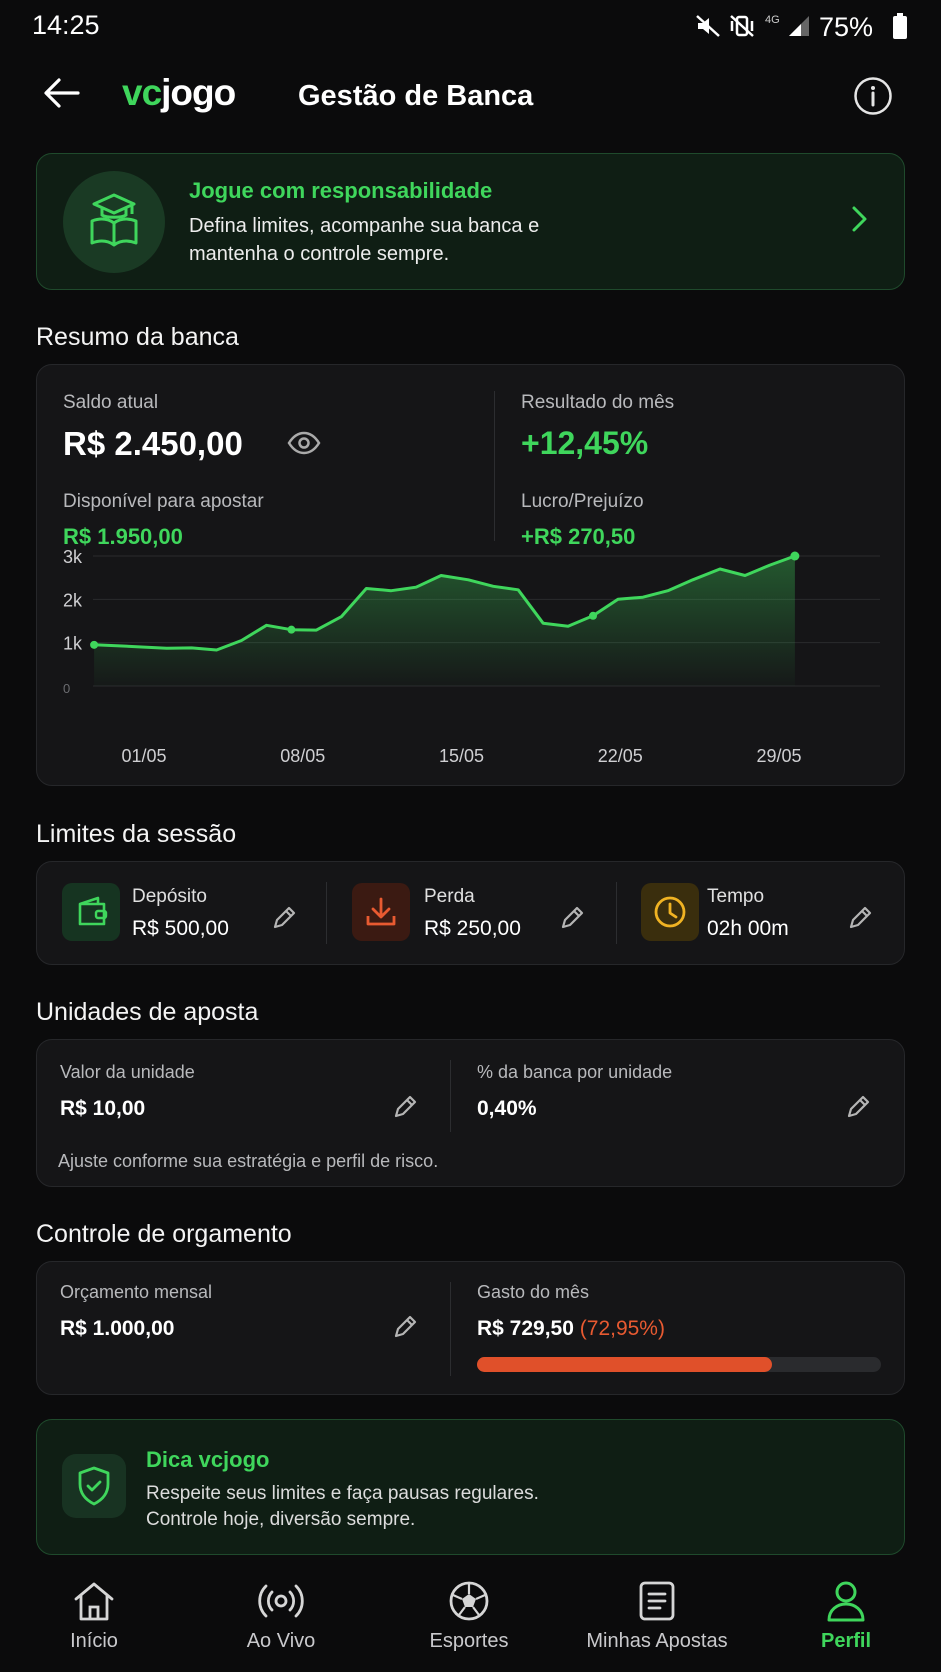 This screenshot has width=941, height=1672. What do you see at coordinates (181, 913) in the screenshot?
I see `limit-deposit: Depósito R$ 500,00` at bounding box center [181, 913].